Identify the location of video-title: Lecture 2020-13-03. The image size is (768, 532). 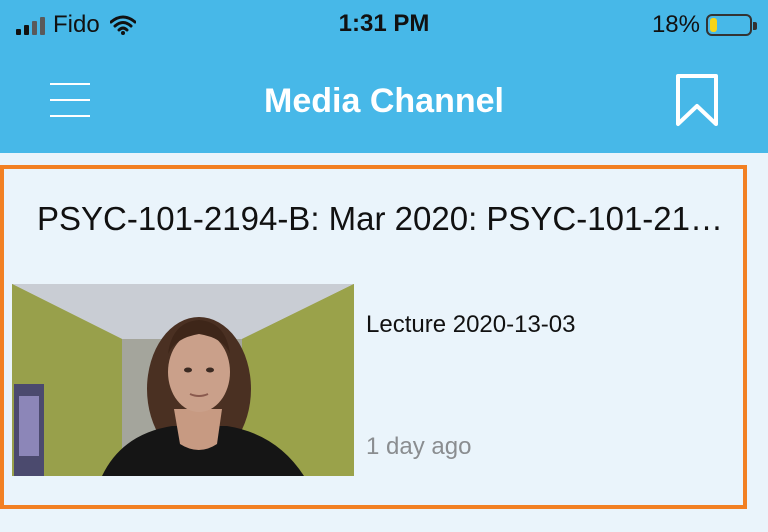
(471, 324).